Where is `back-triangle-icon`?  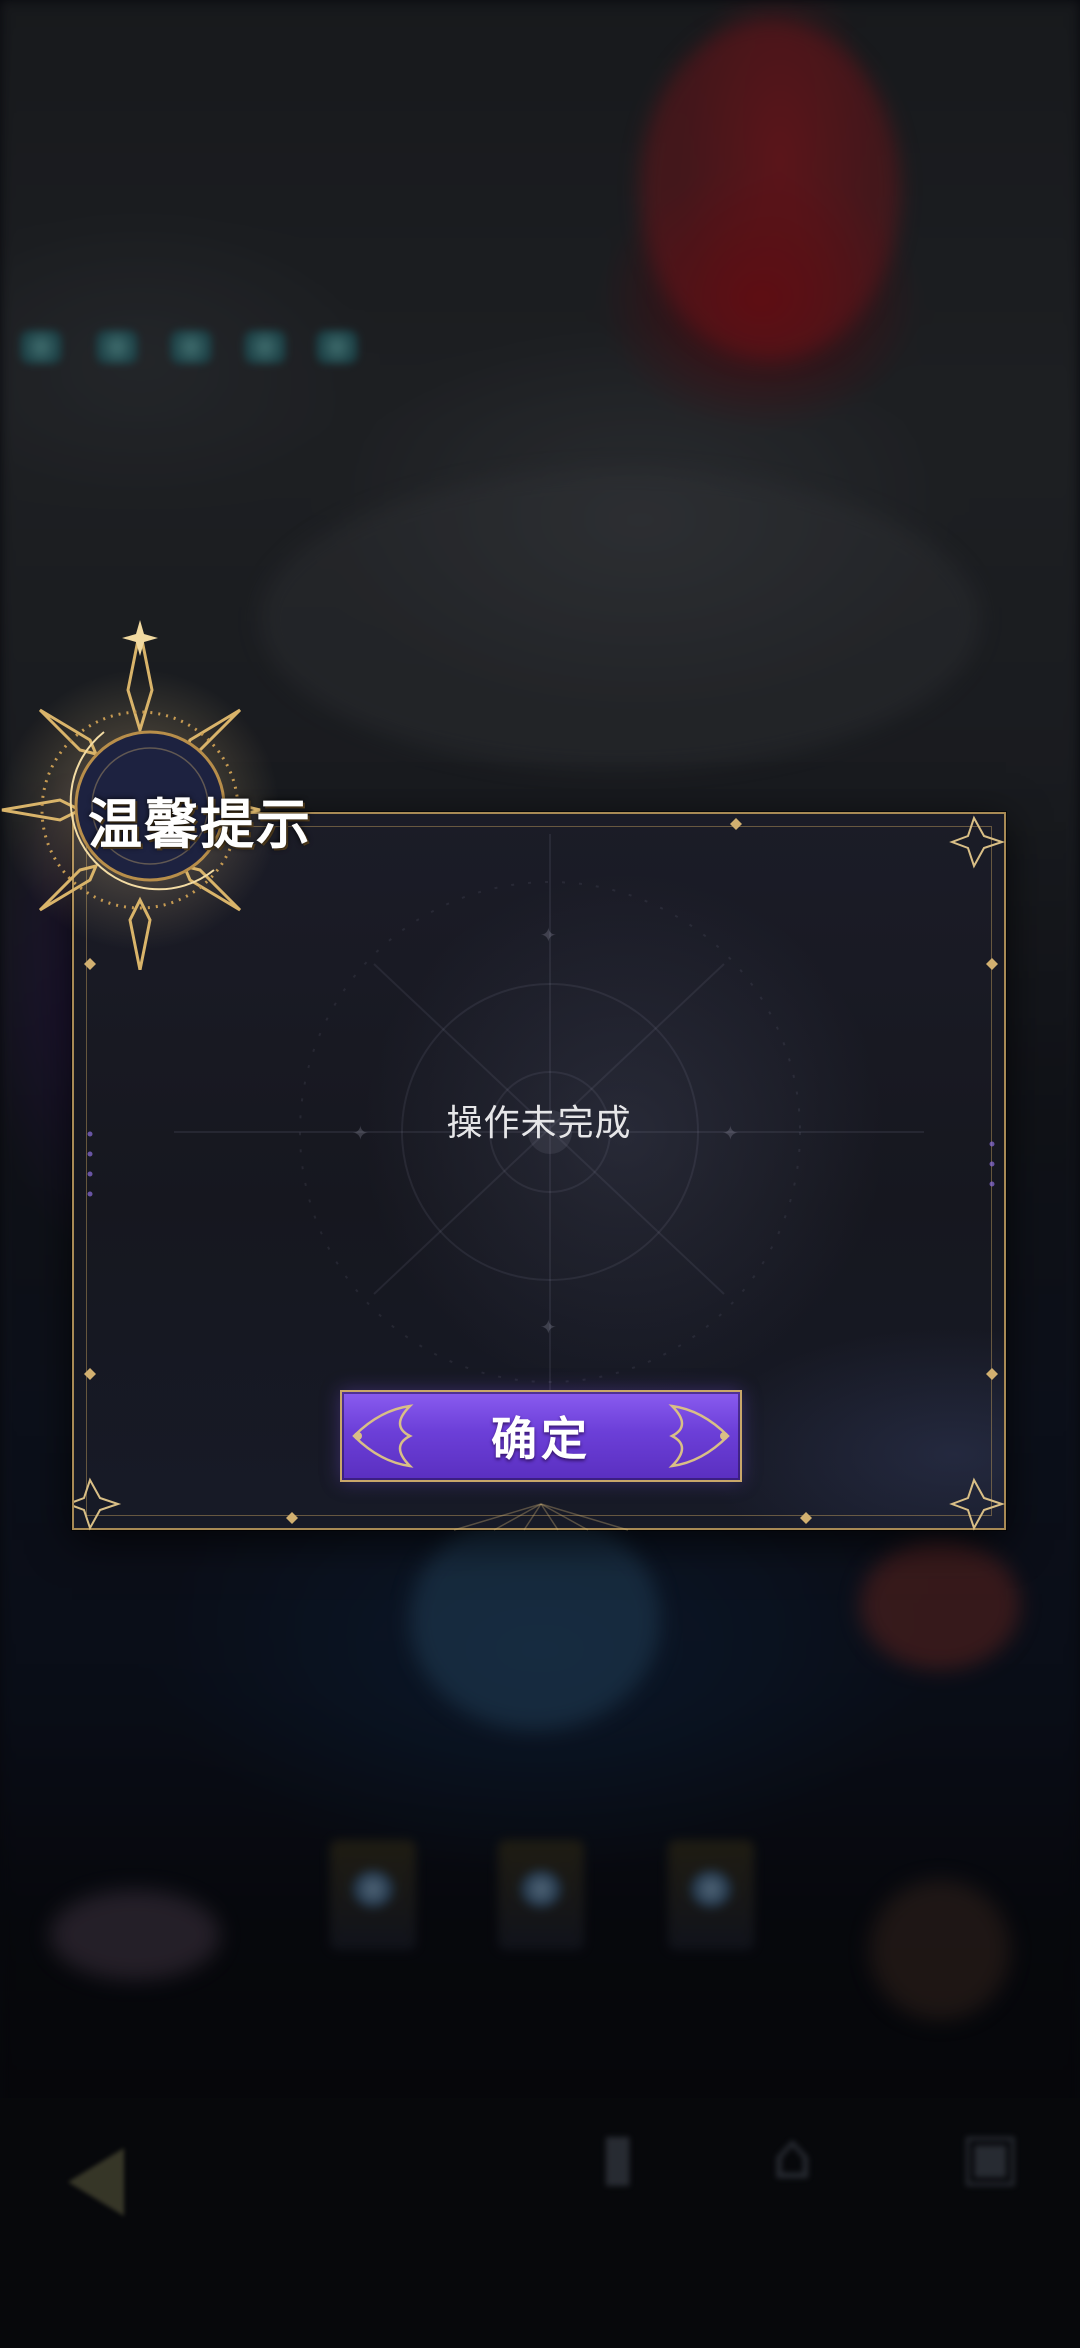 back-triangle-icon is located at coordinates (97, 2182).